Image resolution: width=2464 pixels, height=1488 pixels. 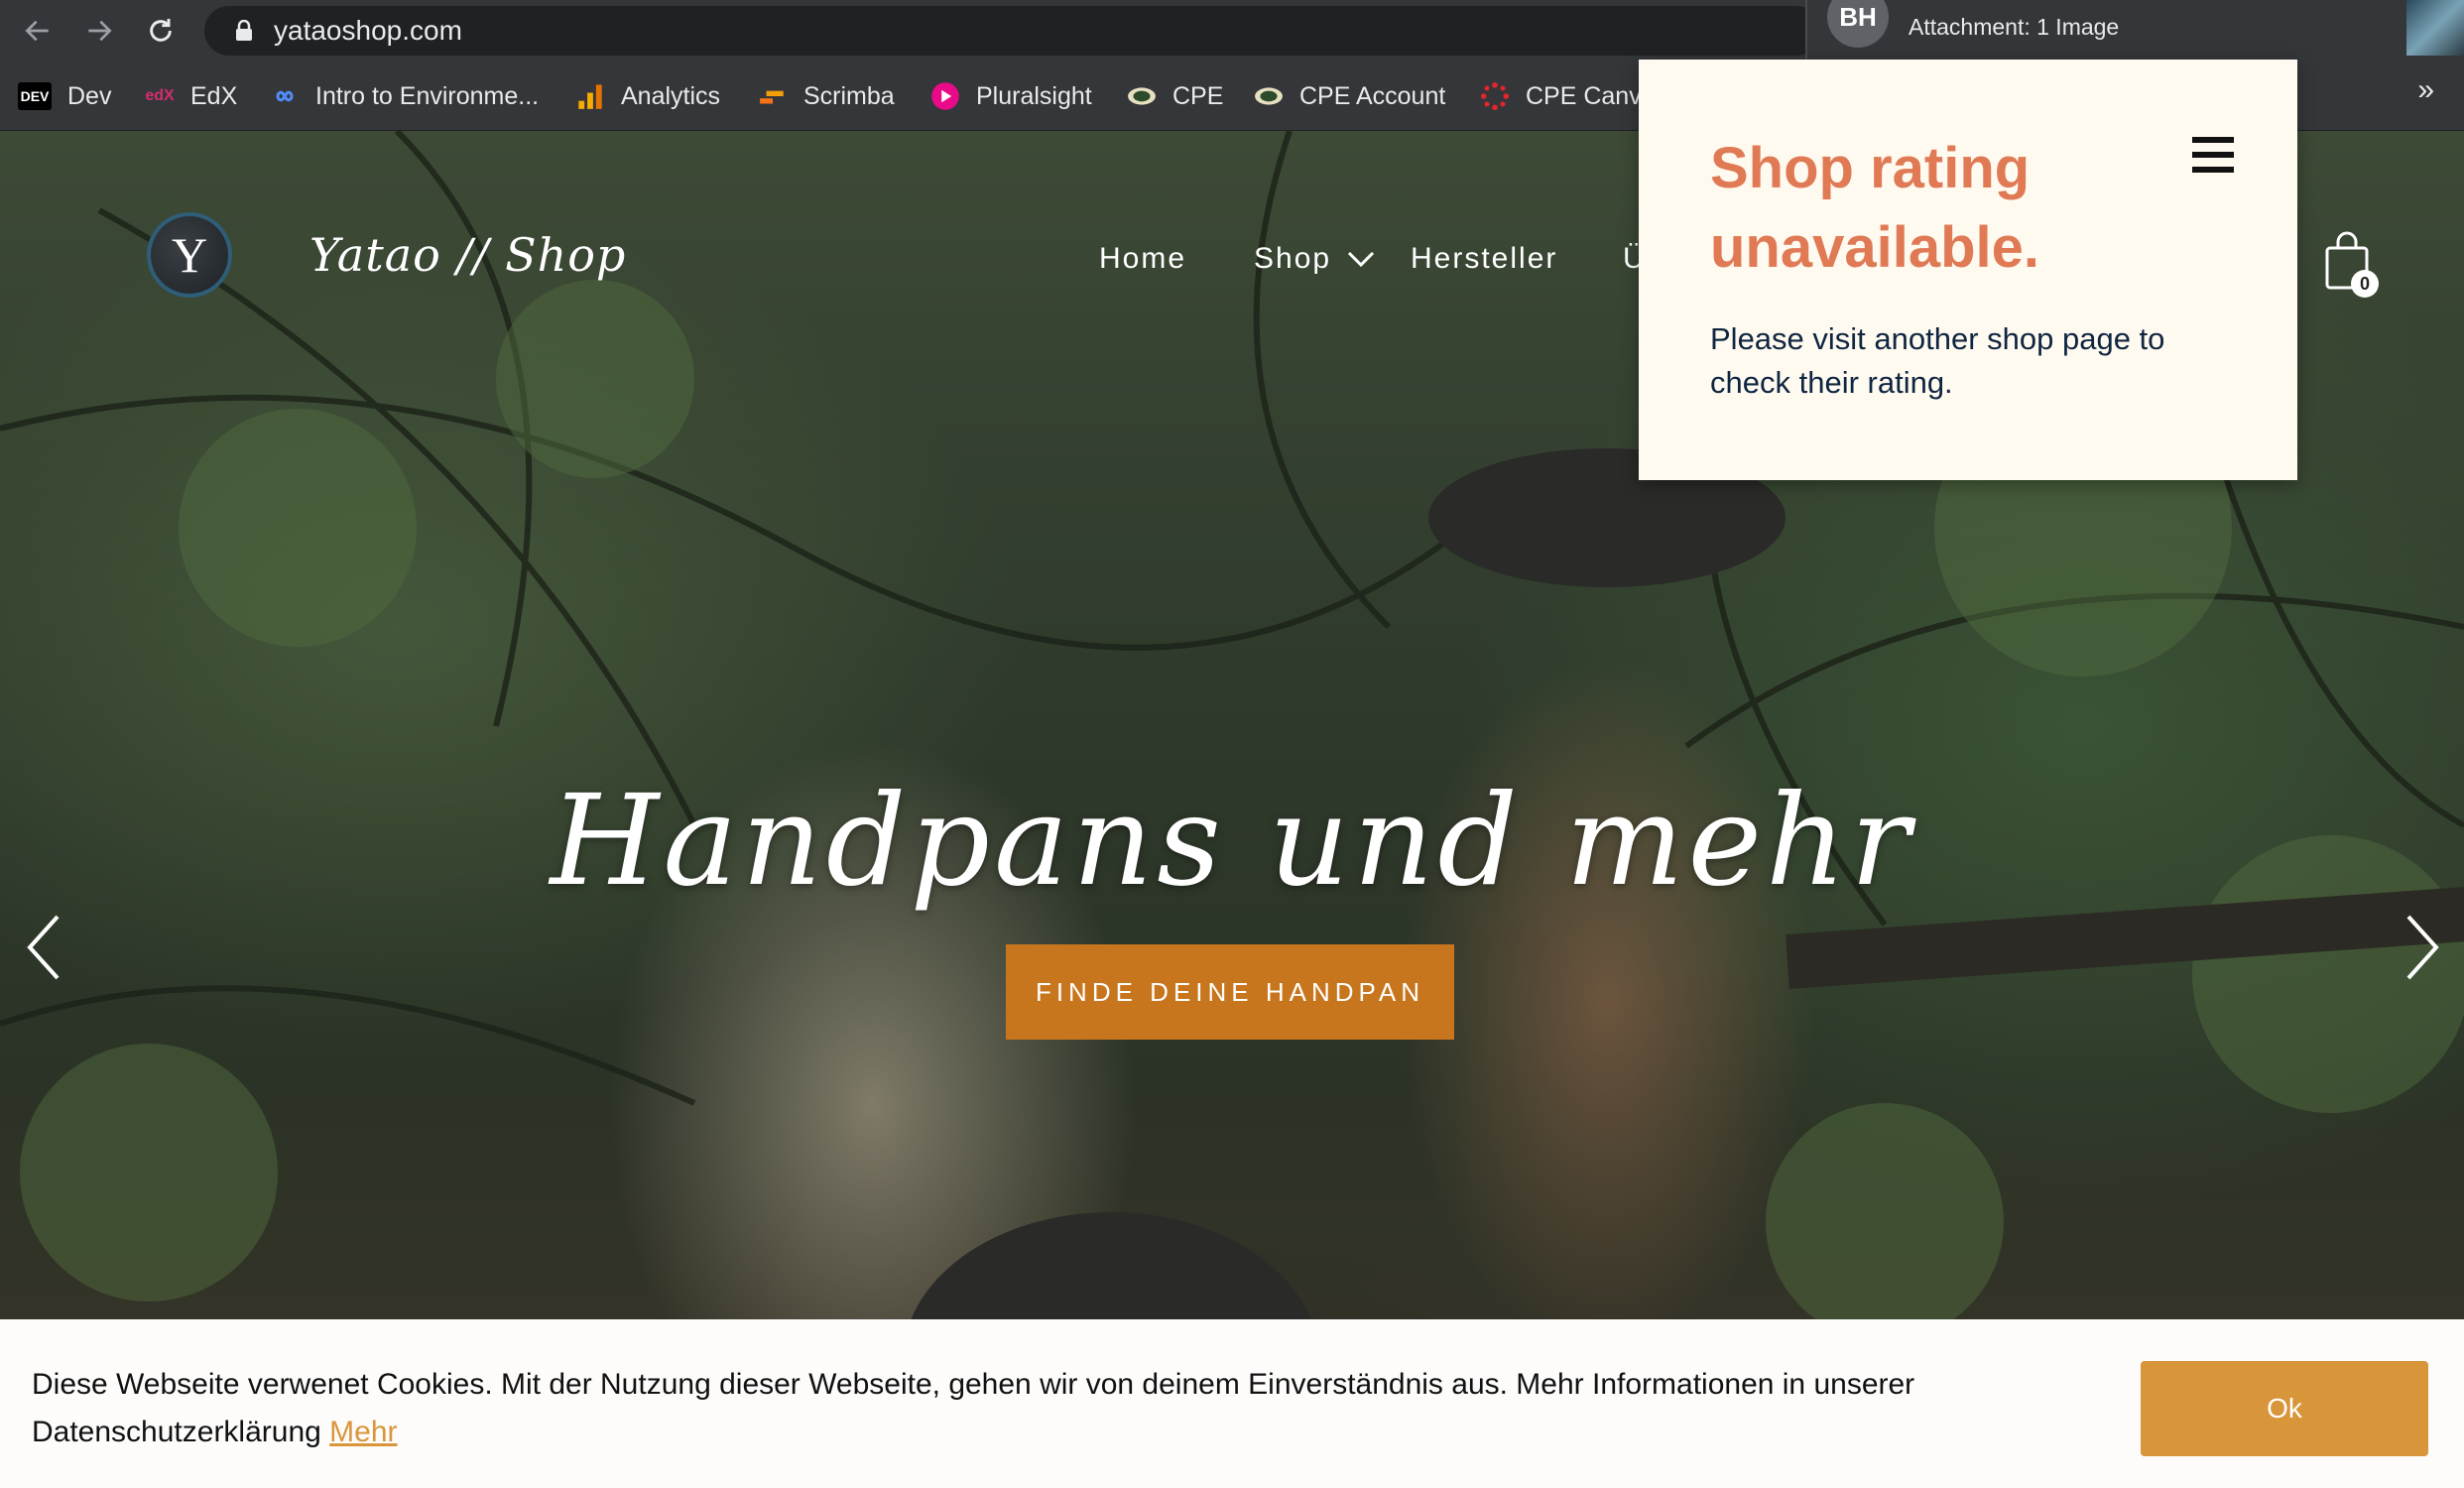 I want to click on url-text: yataoshop.com, so click(x=368, y=30).